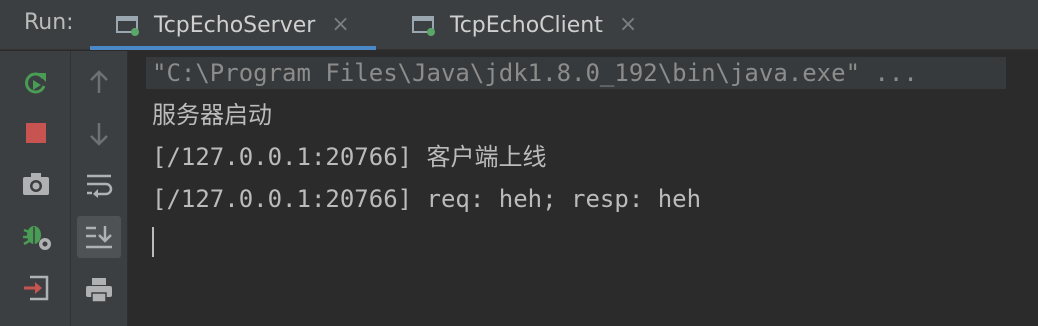  Describe the element at coordinates (526, 25) in the screenshot. I see `tab-label: TcpEchoClient` at that location.